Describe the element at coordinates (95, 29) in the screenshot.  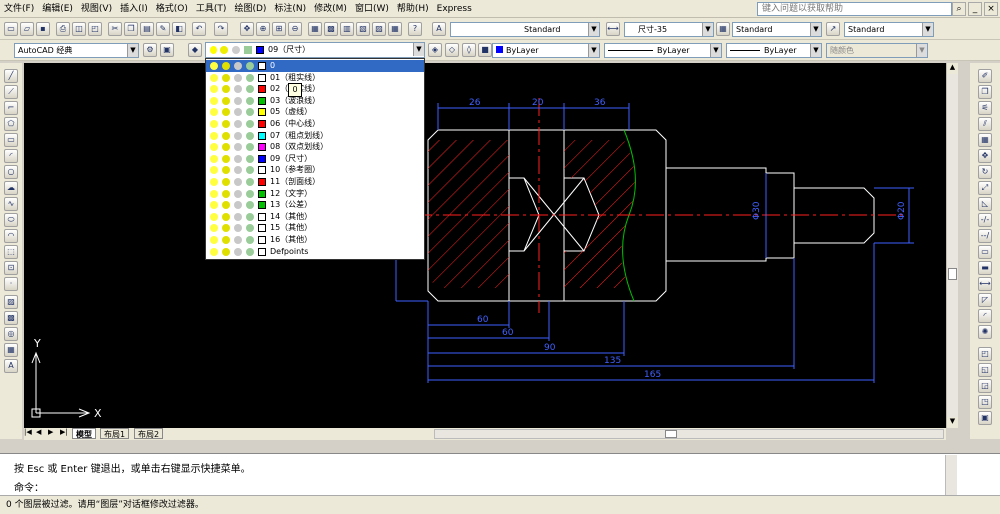
I see `publish-icon: ◰` at that location.